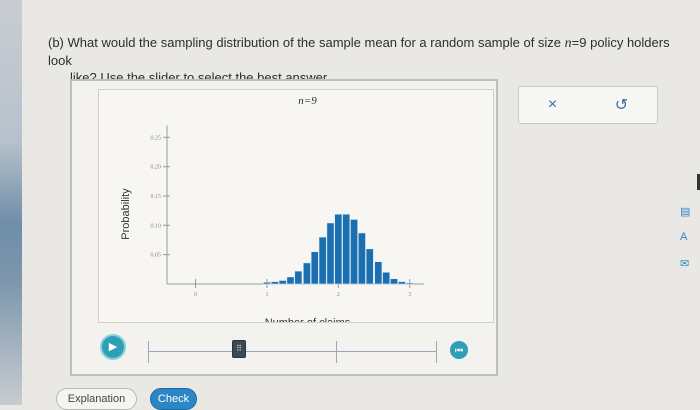  I want to click on close-icon: ×, so click(552, 105).